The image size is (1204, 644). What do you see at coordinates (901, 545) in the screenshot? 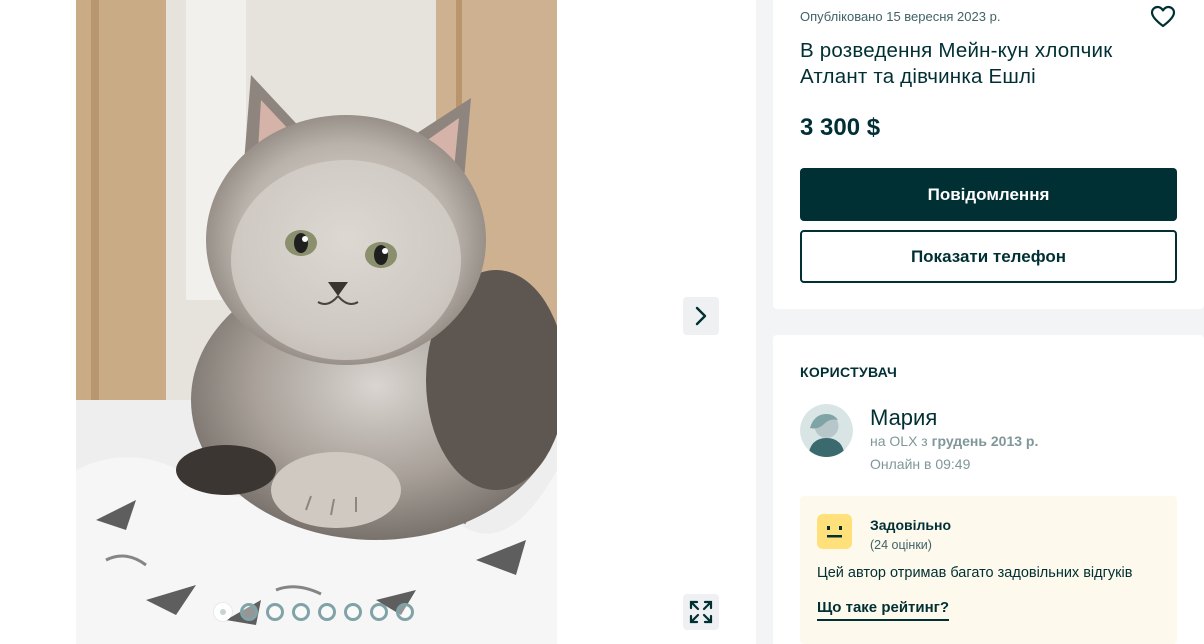
I see `rating-count: (24 оцінки)` at bounding box center [901, 545].